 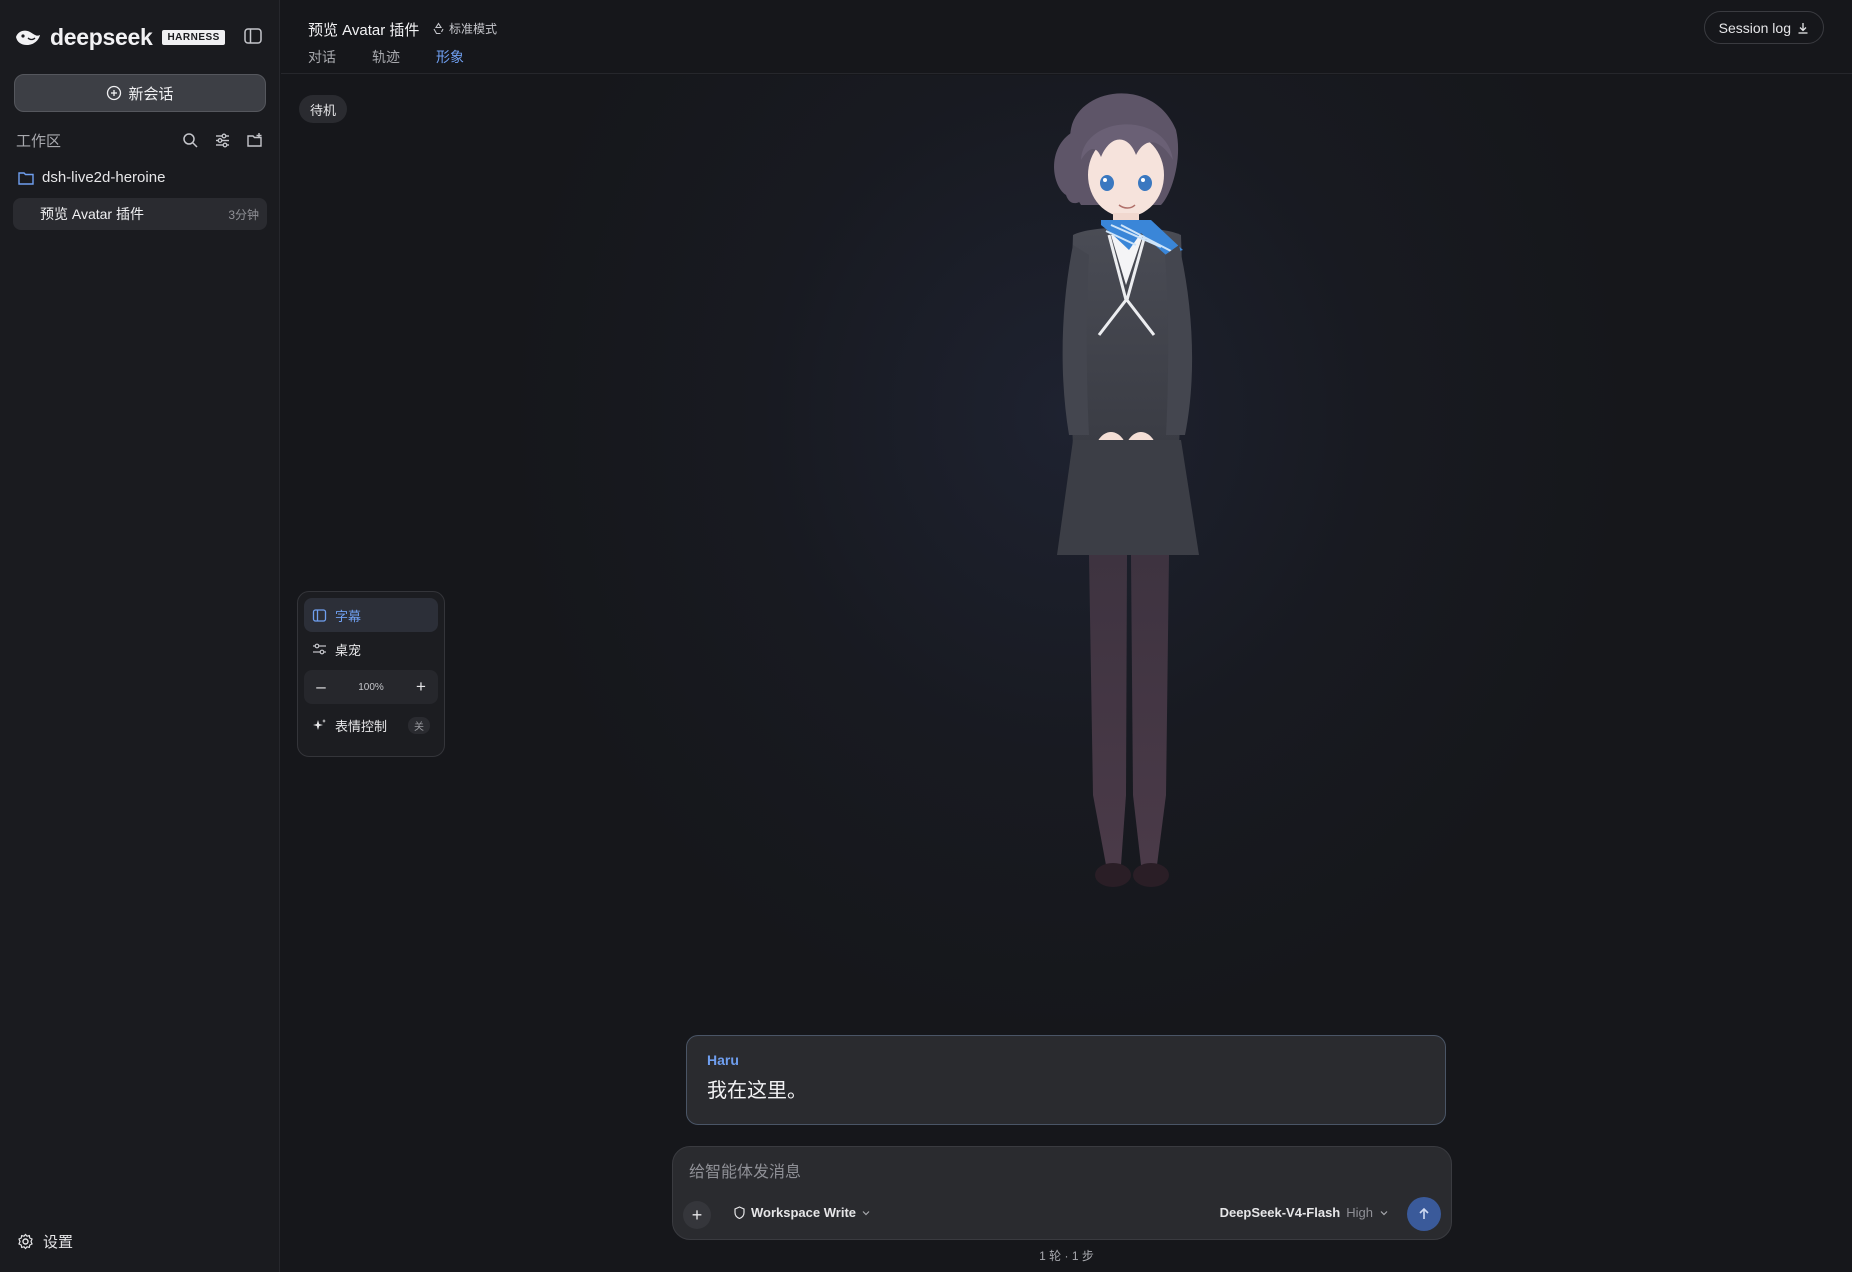 I want to click on send-button, so click(x=1424, y=1214).